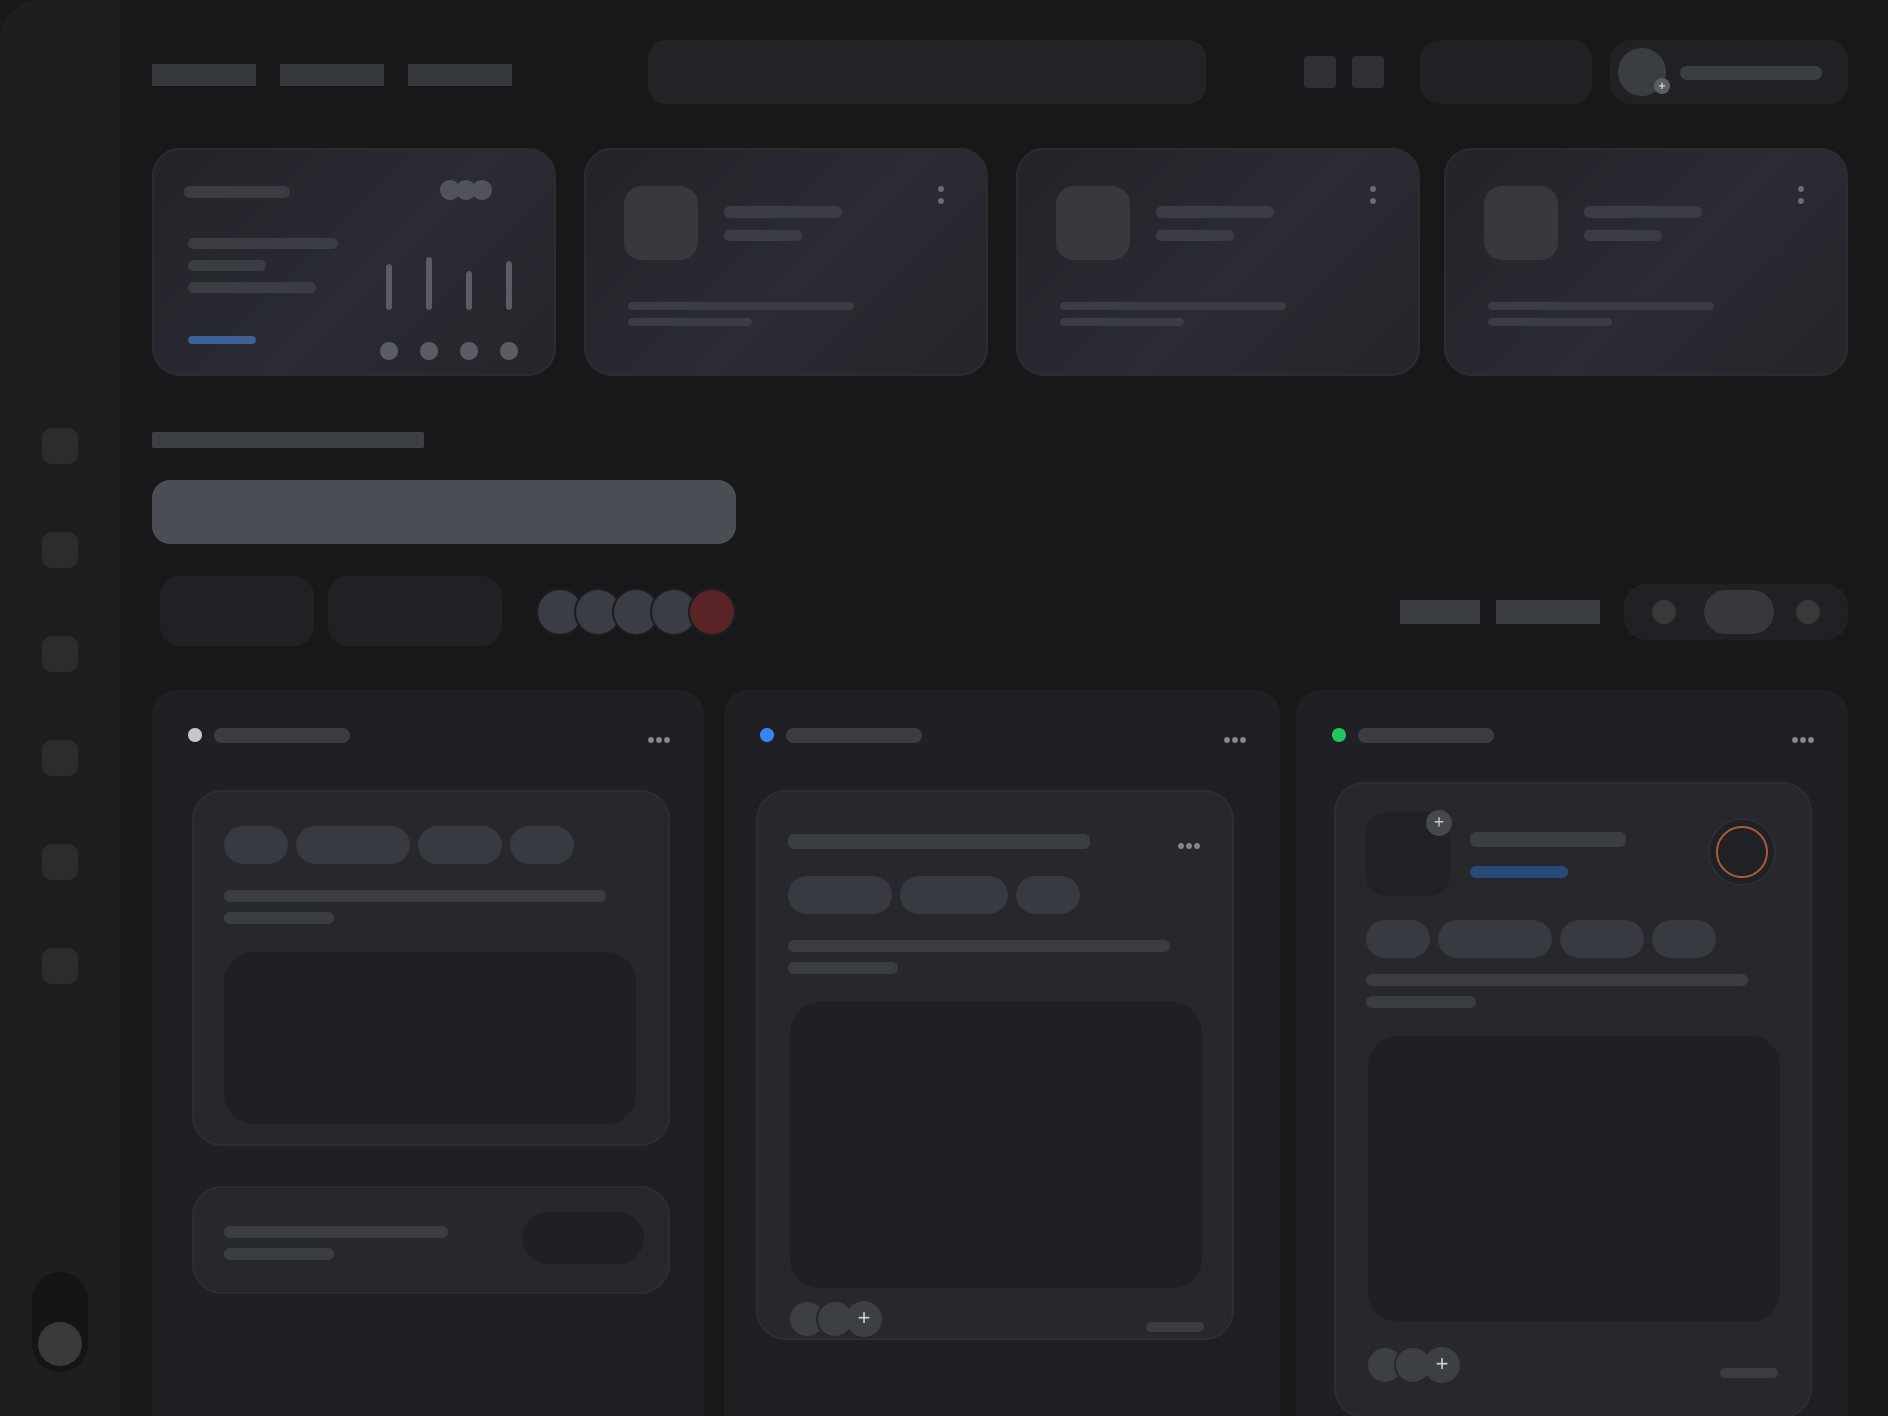  Describe the element at coordinates (640, 612) in the screenshot. I see `member-avatar-stack` at that location.